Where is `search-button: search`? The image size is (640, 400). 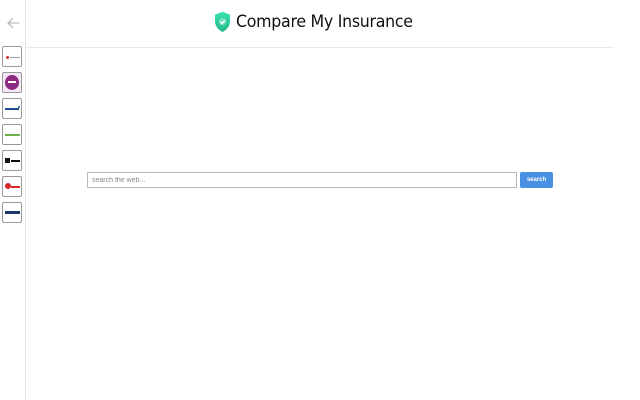 search-button: search is located at coordinates (536, 180).